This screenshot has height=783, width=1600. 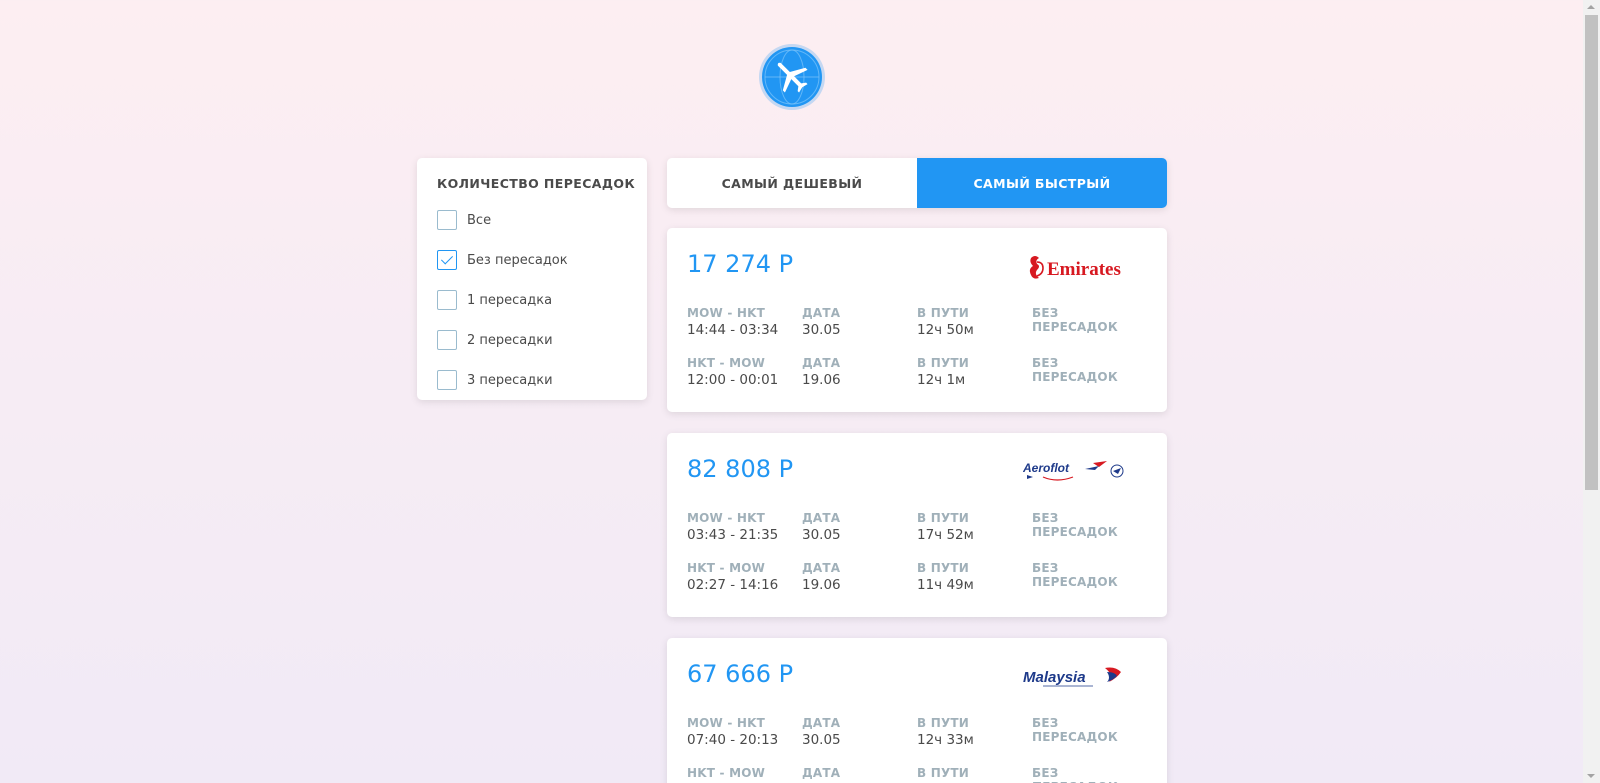 What do you see at coordinates (733, 585) in the screenshot?
I see `flight-time: 02:27 - 14:16` at bounding box center [733, 585].